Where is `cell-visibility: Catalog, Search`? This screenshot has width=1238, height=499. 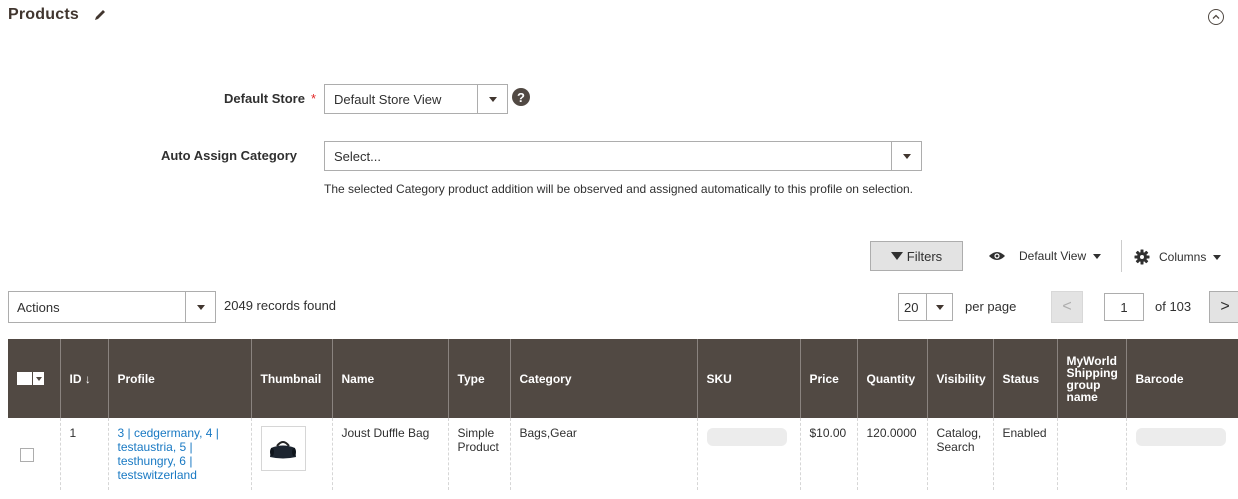 cell-visibility: Catalog, Search is located at coordinates (959, 454).